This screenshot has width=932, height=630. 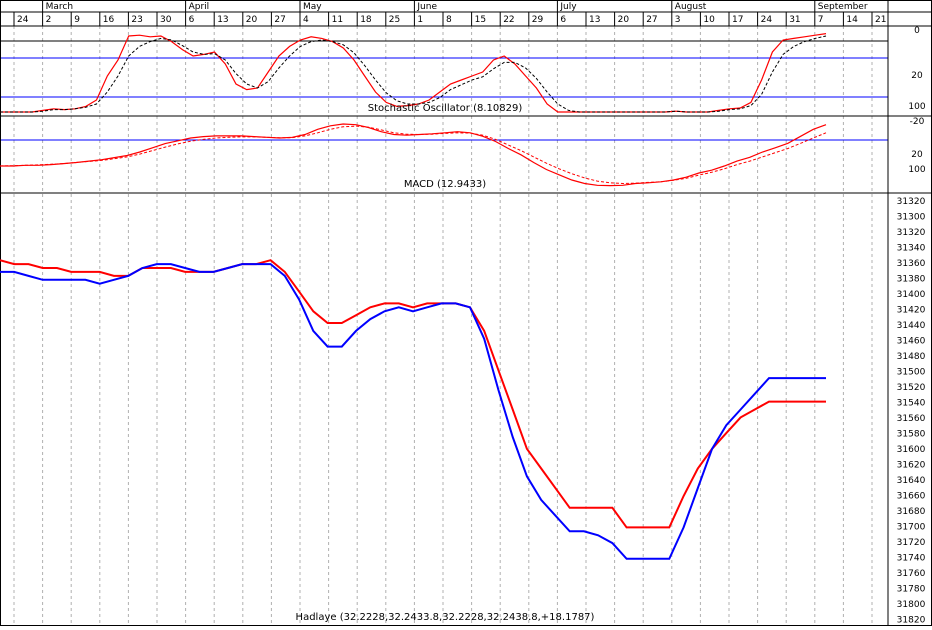 What do you see at coordinates (911, 264) in the screenshot?
I see `price-ytick-label: 31360` at bounding box center [911, 264].